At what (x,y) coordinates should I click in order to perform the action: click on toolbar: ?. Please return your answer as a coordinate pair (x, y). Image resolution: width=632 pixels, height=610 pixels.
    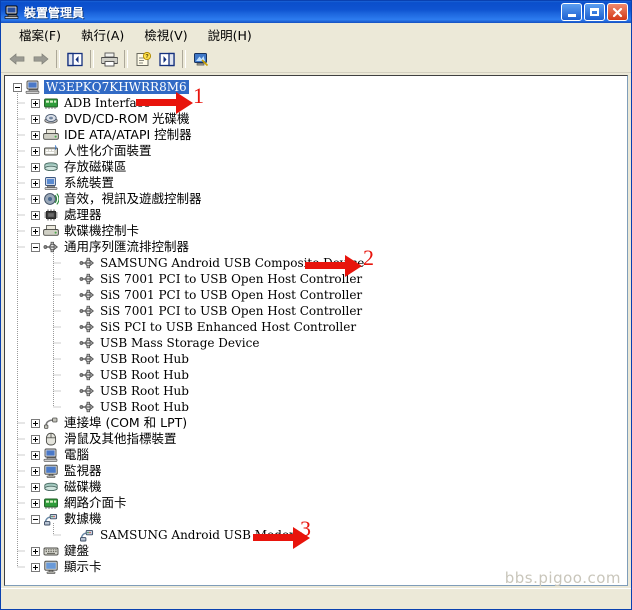
    Looking at the image, I should click on (316, 59).